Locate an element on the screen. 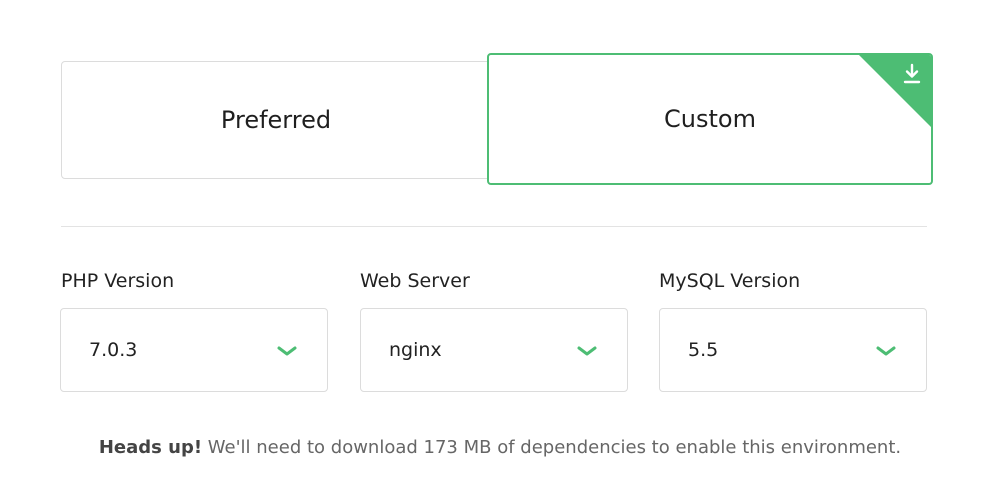  tab-custom-label: Custom is located at coordinates (710, 119).